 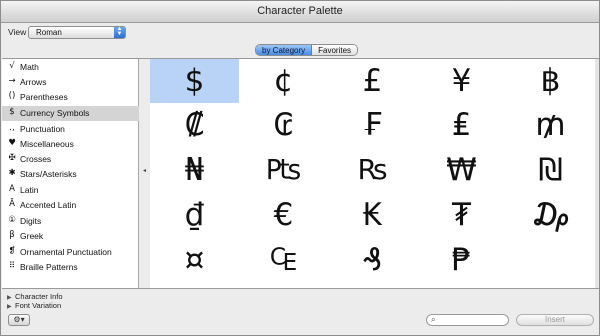 I want to click on tab-favorites: Favorites, so click(x=335, y=50).